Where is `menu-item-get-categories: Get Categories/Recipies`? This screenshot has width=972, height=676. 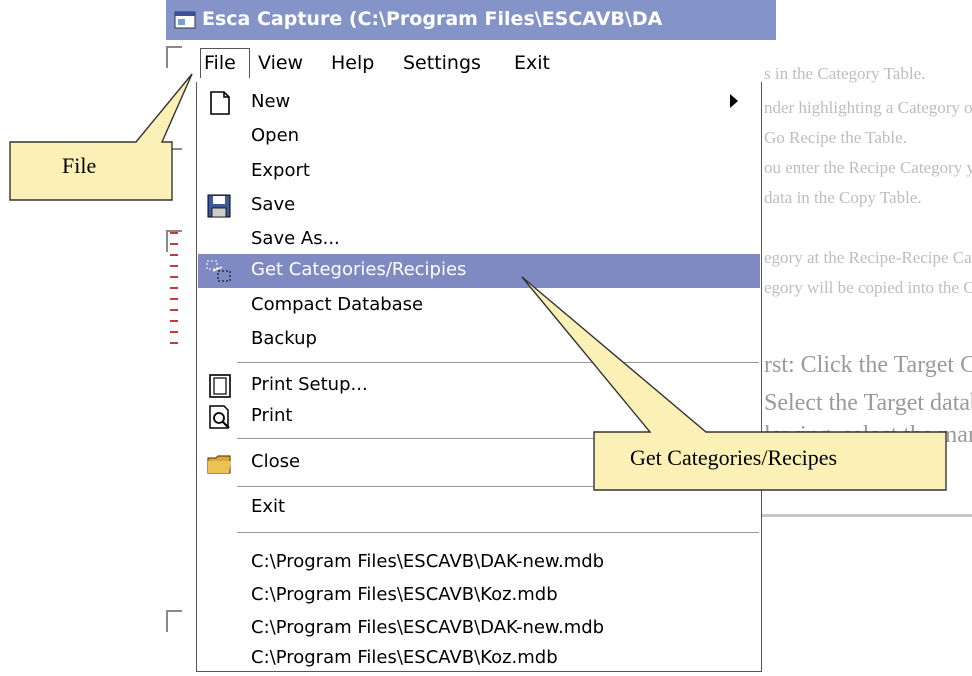 menu-item-get-categories: Get Categories/Recipies is located at coordinates (479, 271).